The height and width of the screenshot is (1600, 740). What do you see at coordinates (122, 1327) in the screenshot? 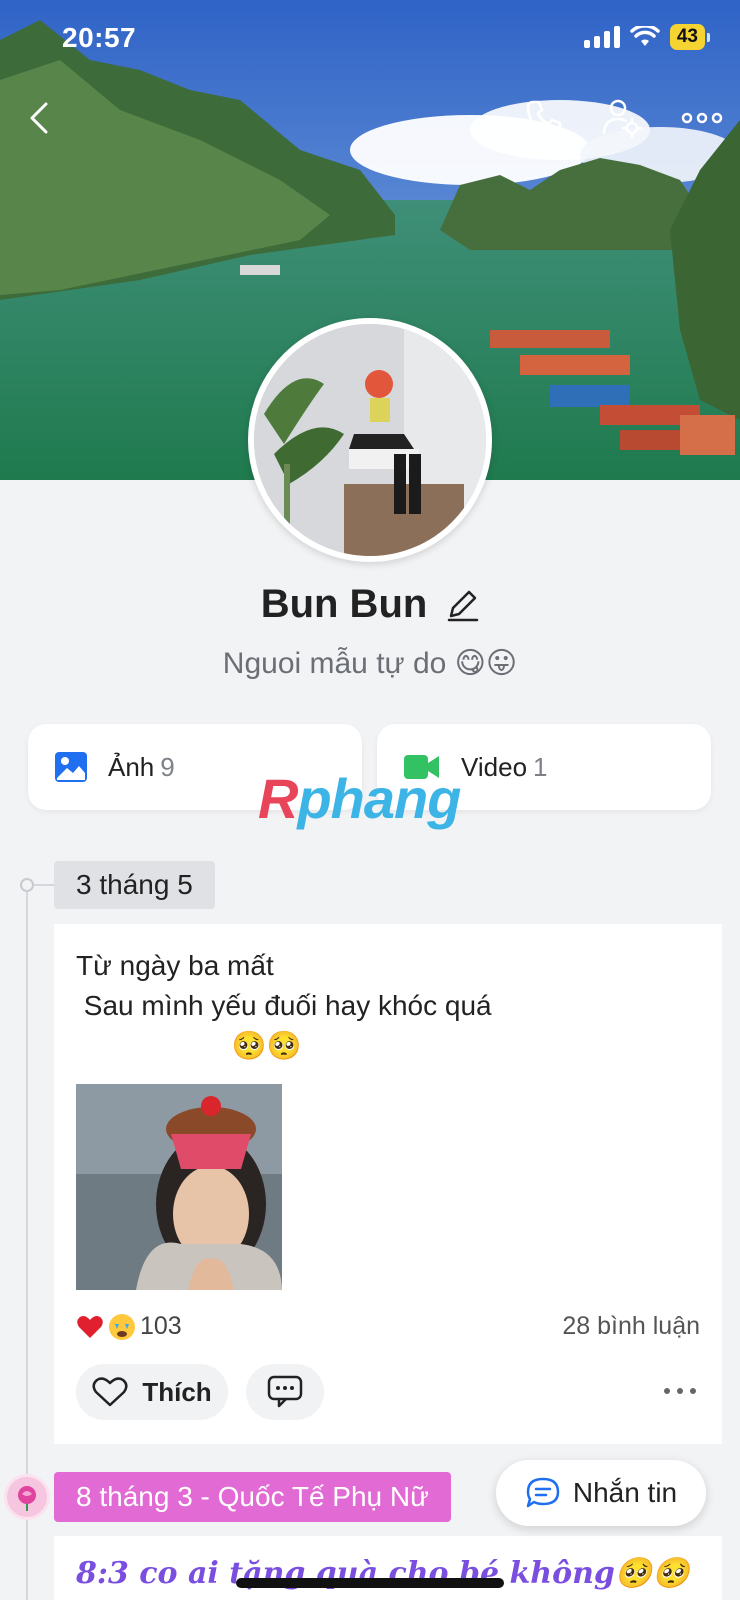
I see `crying-face-reaction-icon` at bounding box center [122, 1327].